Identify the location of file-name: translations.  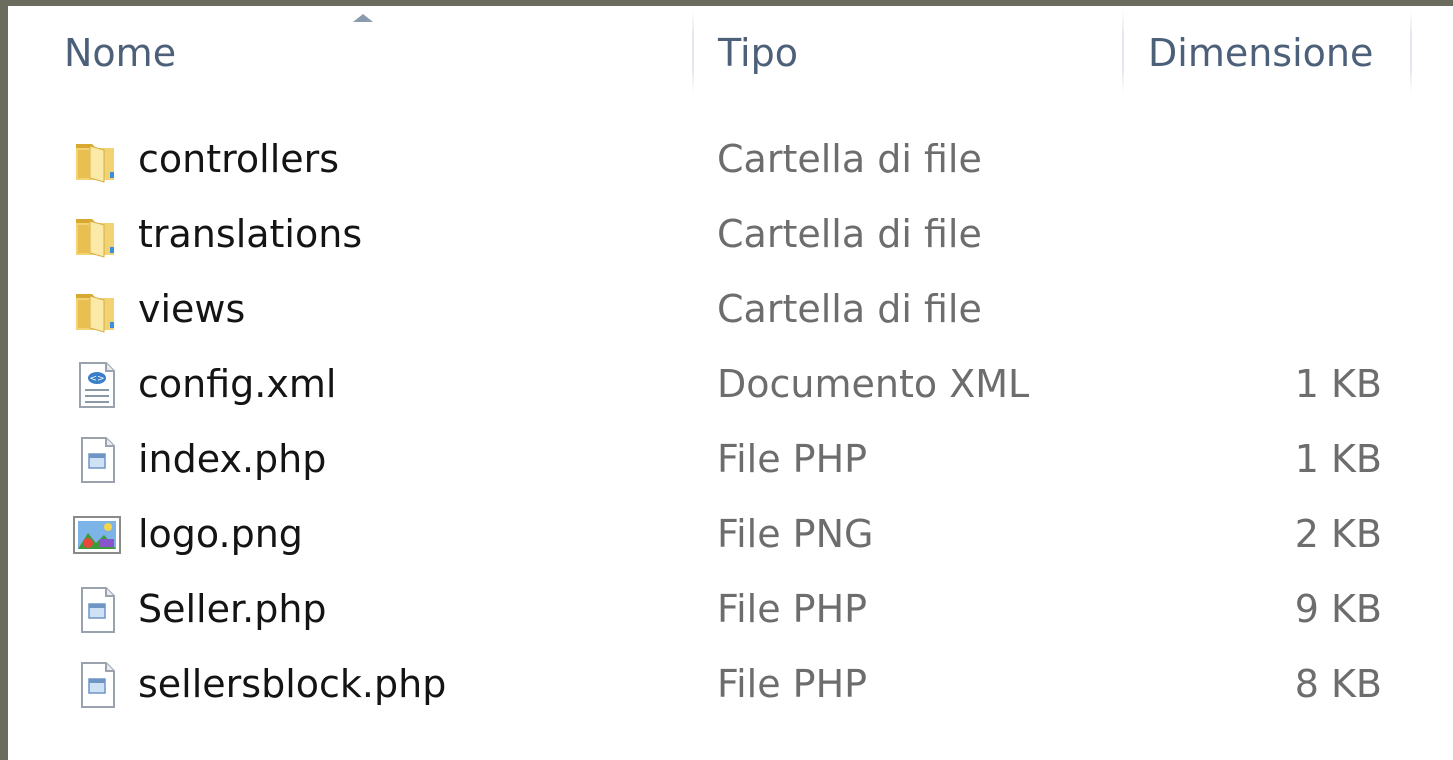
(250, 233).